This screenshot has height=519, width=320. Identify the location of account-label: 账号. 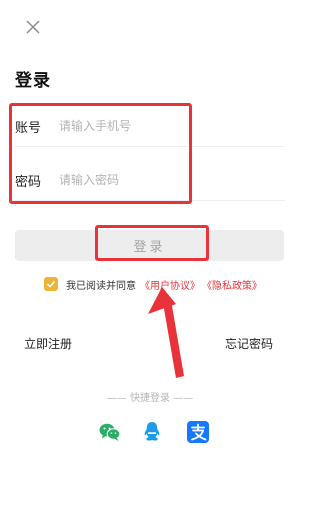
(28, 128).